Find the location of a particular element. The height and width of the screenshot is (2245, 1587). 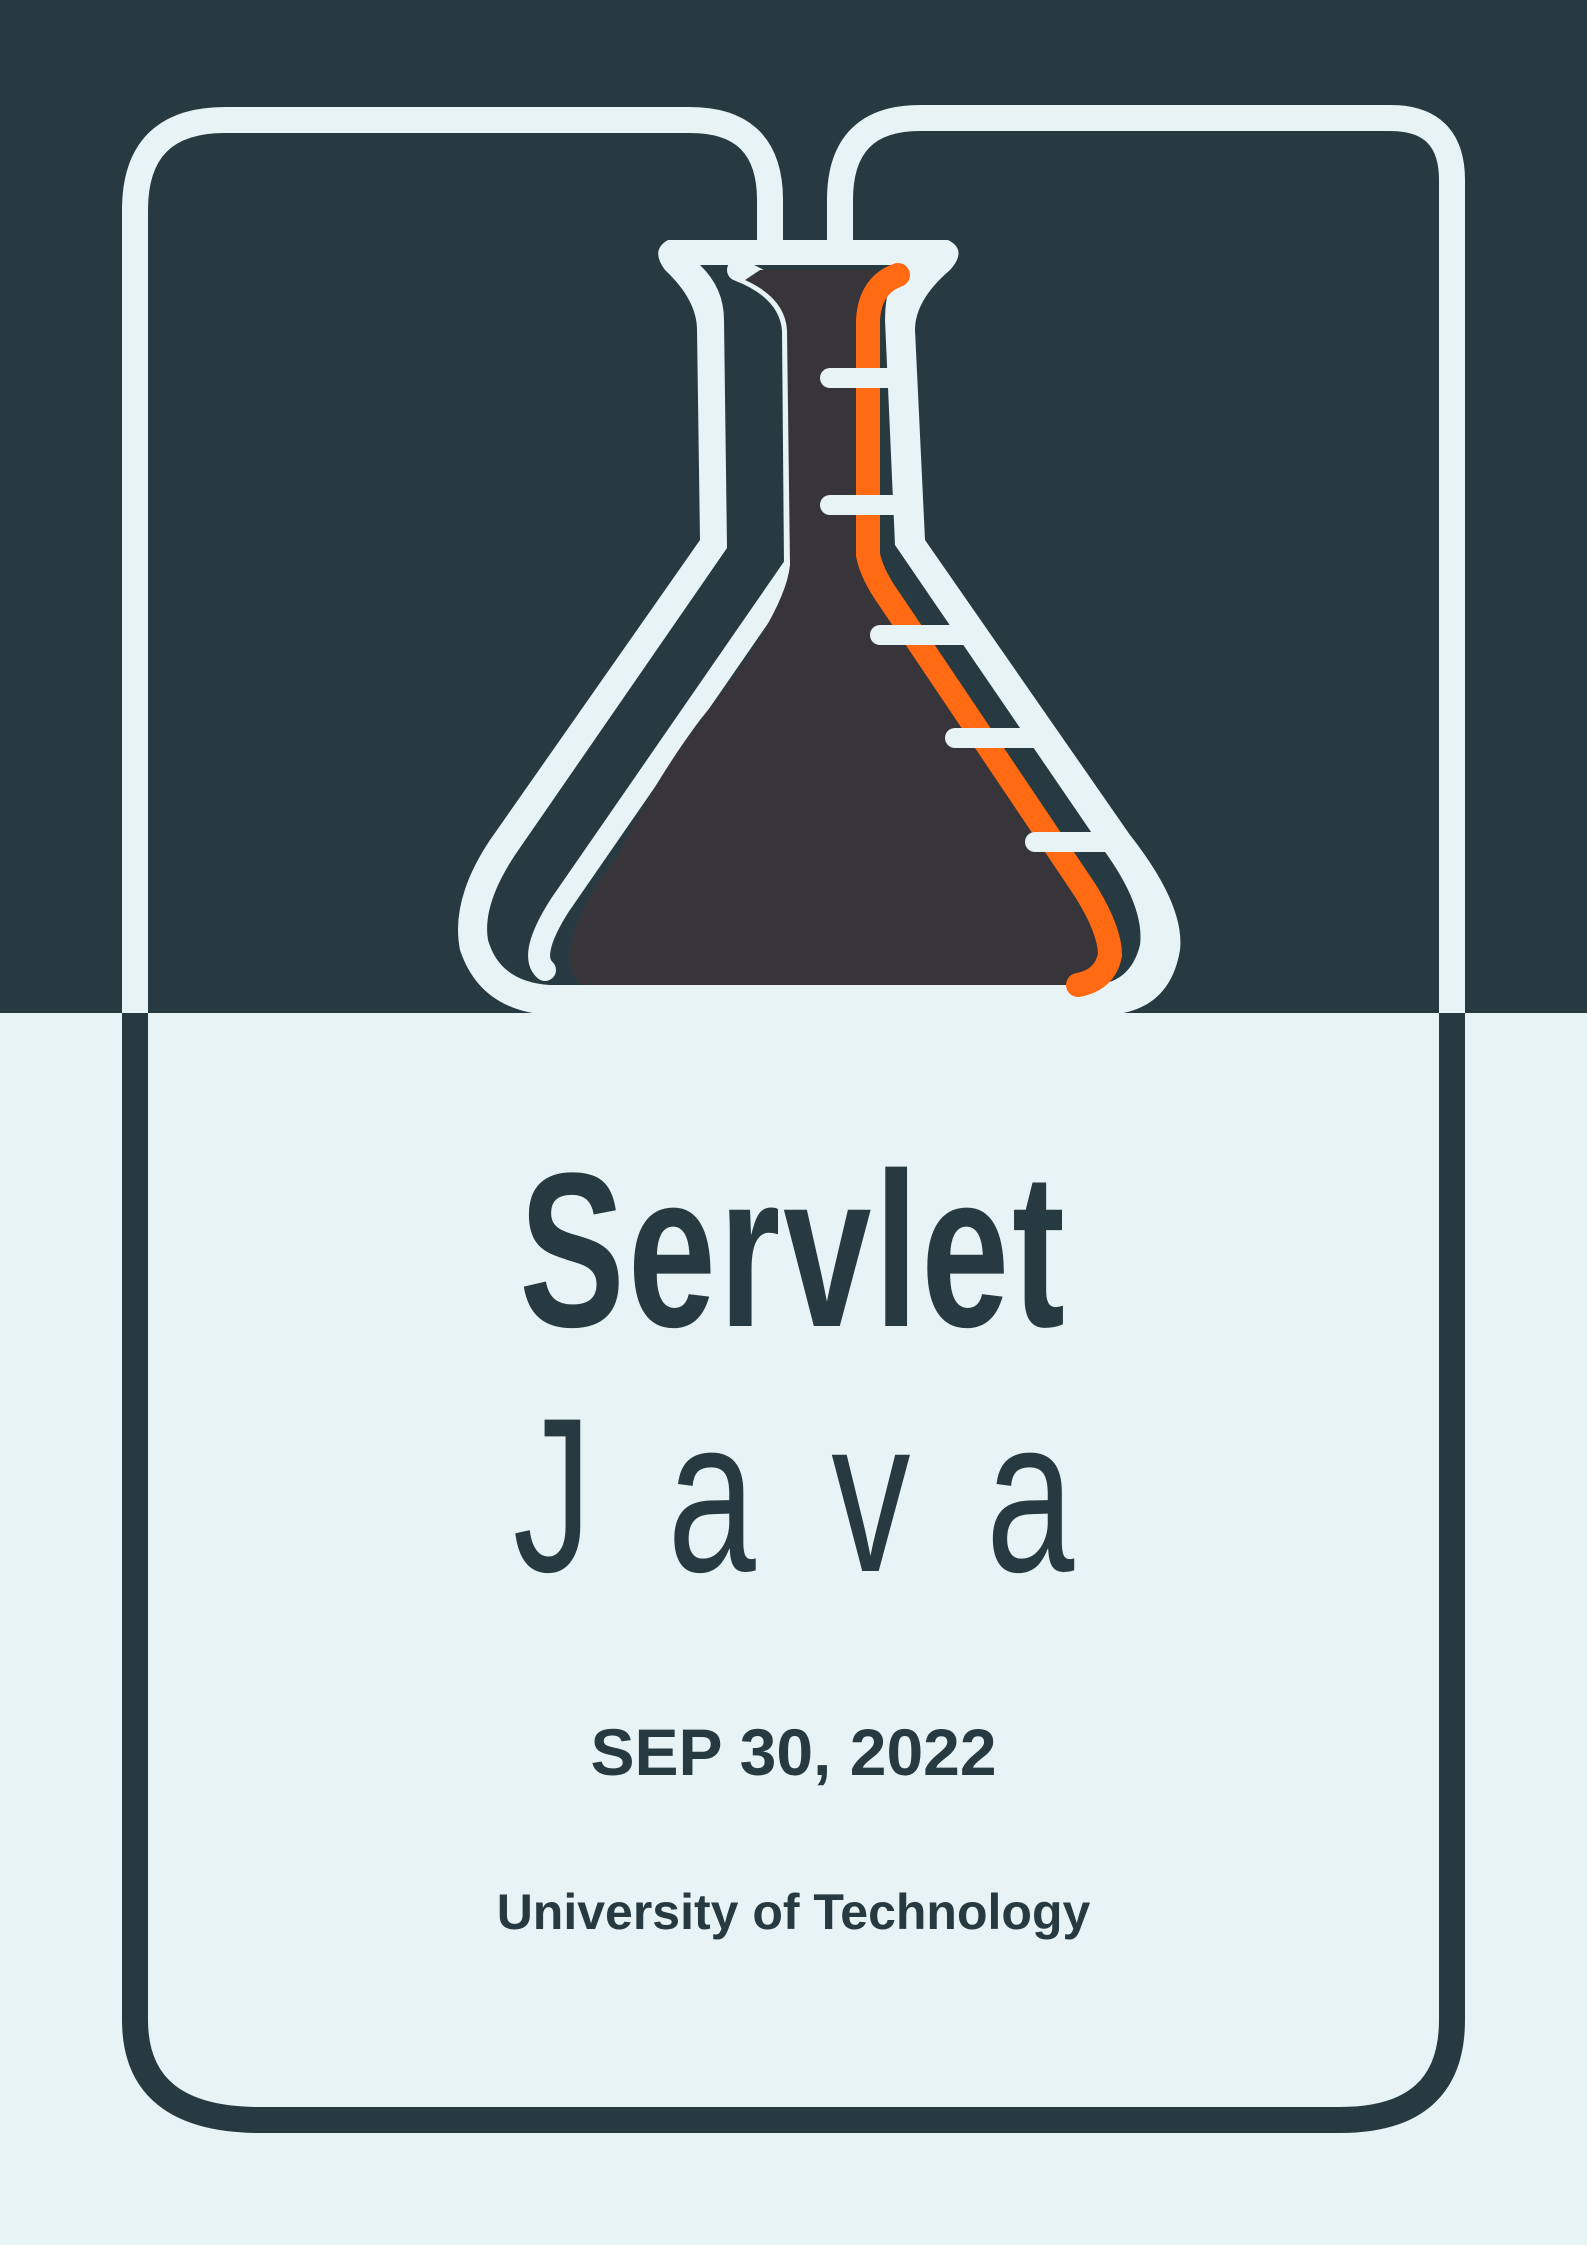

title-line-1: Servlet is located at coordinates (793, 1250).